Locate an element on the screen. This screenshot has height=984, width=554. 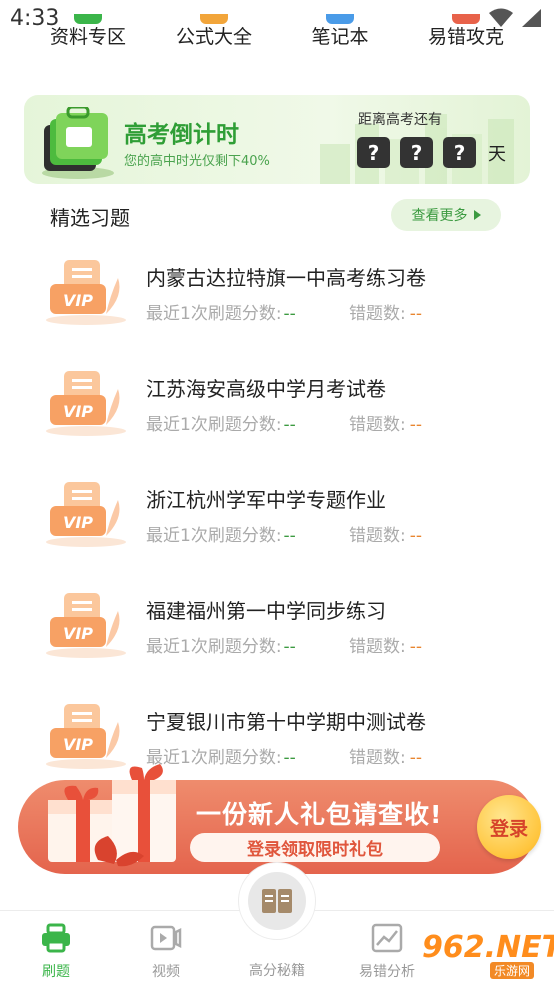
new-user-gift-banner: 一份新人礼包请查收! 登录领取限时礼包 登录 is located at coordinates (279, 819).